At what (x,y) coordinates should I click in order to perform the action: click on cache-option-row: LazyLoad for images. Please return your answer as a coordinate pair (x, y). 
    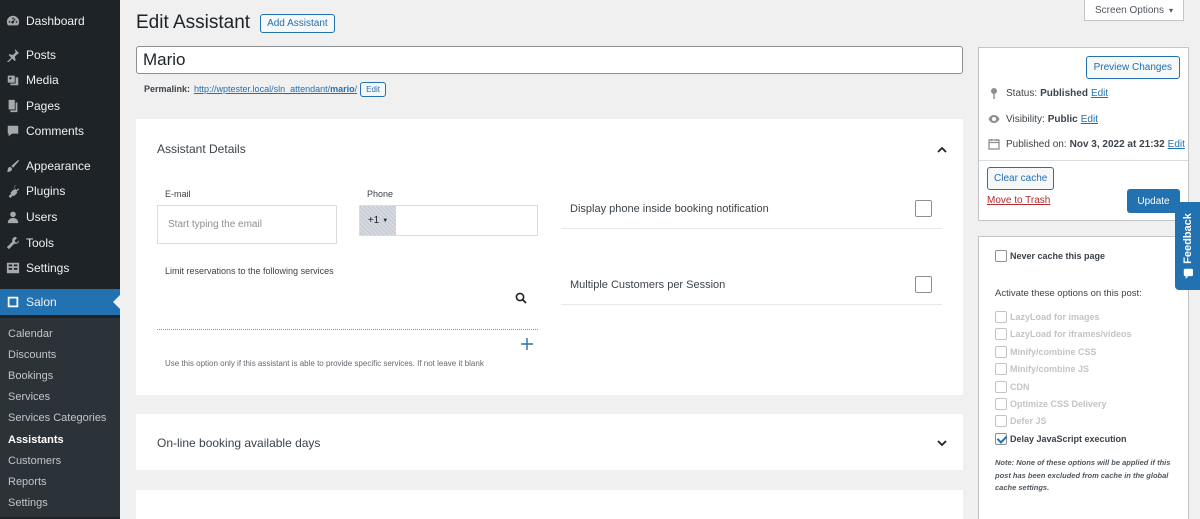
    Looking at the image, I should click on (1047, 317).